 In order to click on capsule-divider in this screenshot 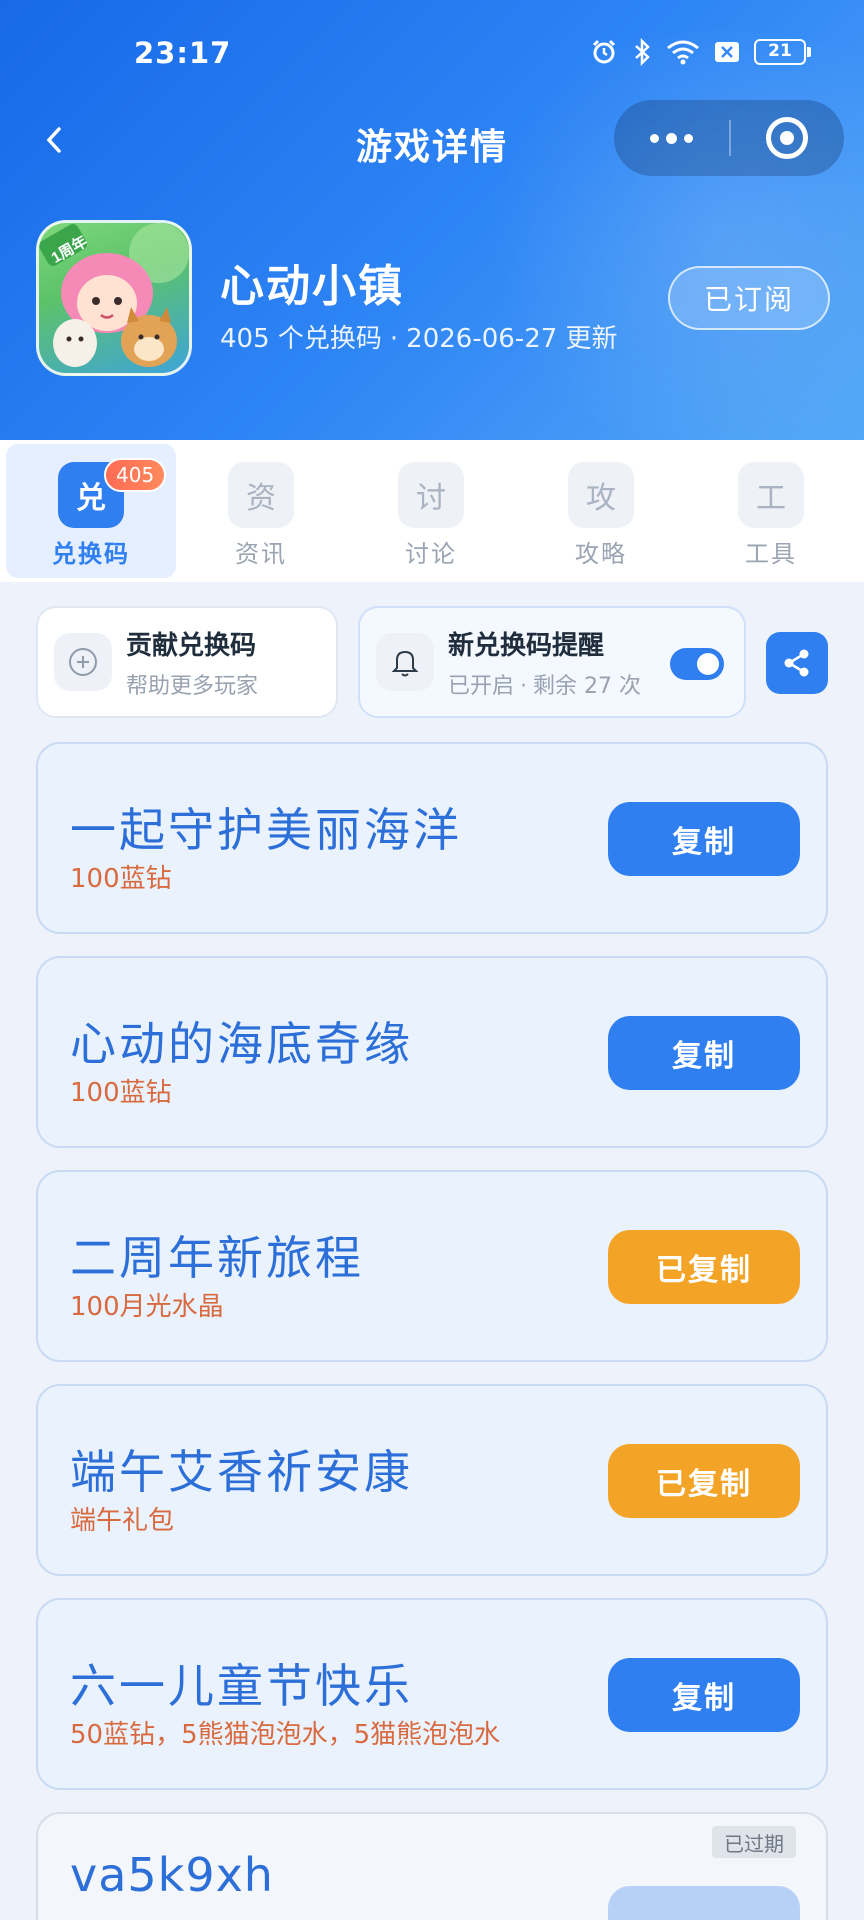, I will do `click(730, 138)`.